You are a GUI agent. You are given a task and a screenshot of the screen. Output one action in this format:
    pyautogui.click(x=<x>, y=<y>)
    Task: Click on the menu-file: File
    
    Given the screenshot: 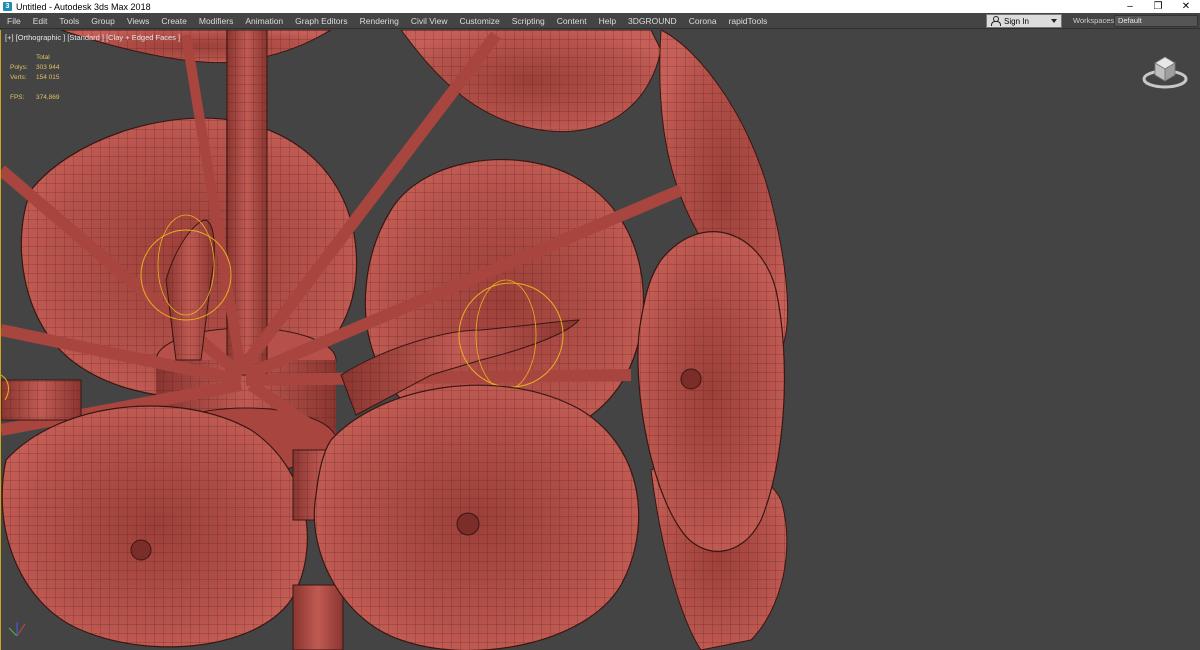 What is the action you would take?
    pyautogui.click(x=13, y=21)
    